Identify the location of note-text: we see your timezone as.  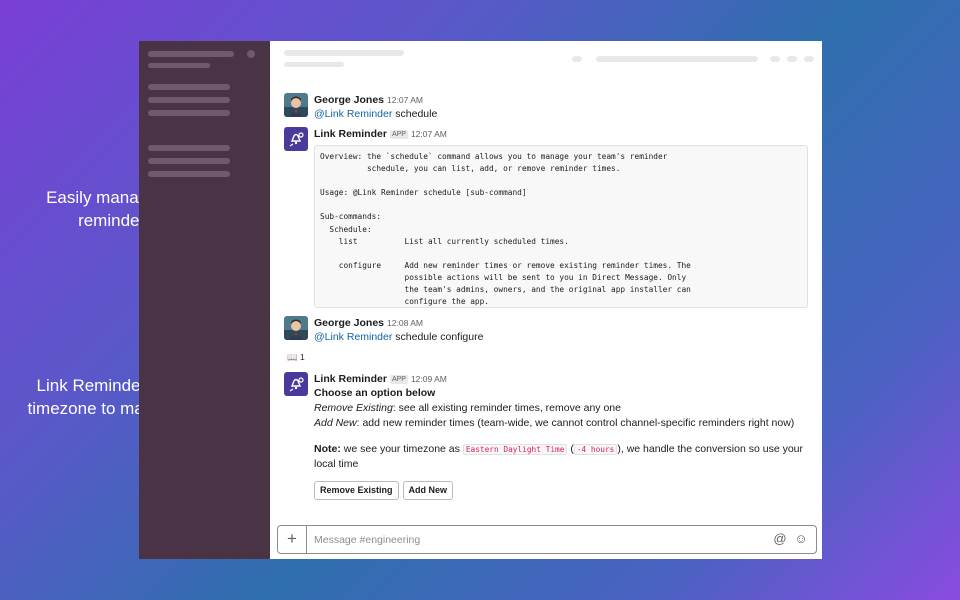
(401, 449).